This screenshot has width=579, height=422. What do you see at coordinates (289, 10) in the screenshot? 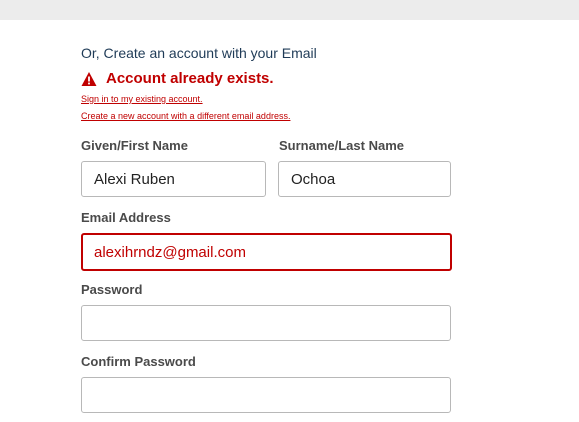
I see `top-band` at bounding box center [289, 10].